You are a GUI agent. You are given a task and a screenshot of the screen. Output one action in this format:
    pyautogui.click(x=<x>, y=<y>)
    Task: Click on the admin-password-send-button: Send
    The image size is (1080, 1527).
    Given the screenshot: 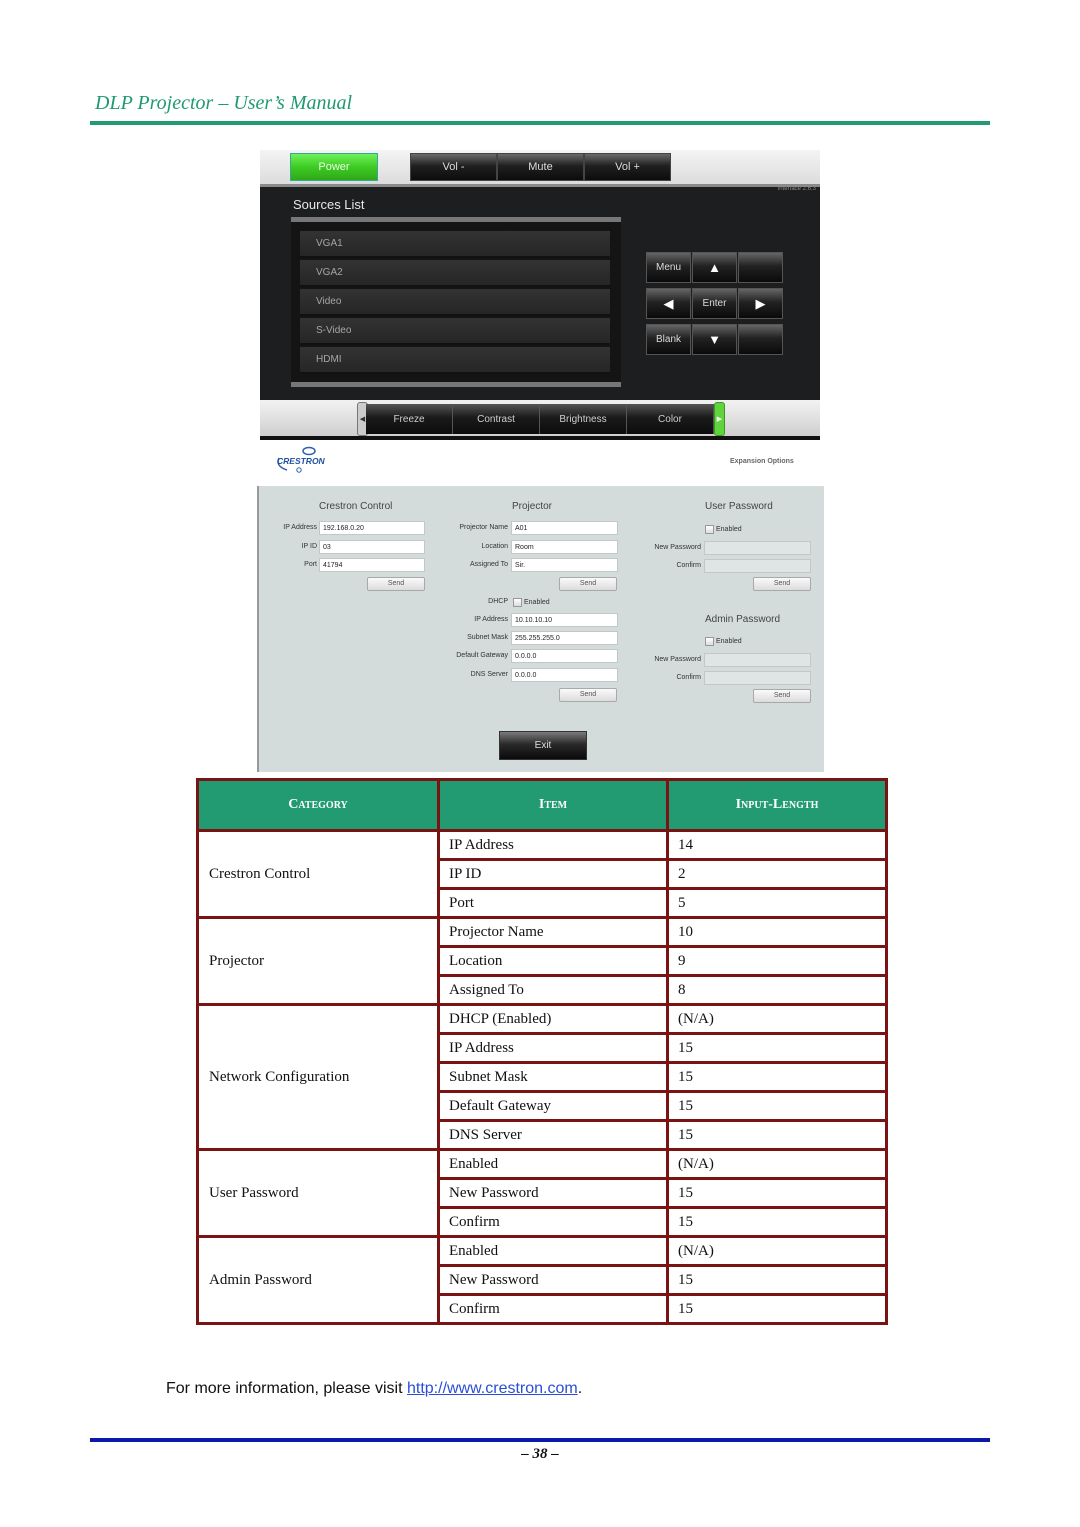 What is the action you would take?
    pyautogui.click(x=782, y=696)
    